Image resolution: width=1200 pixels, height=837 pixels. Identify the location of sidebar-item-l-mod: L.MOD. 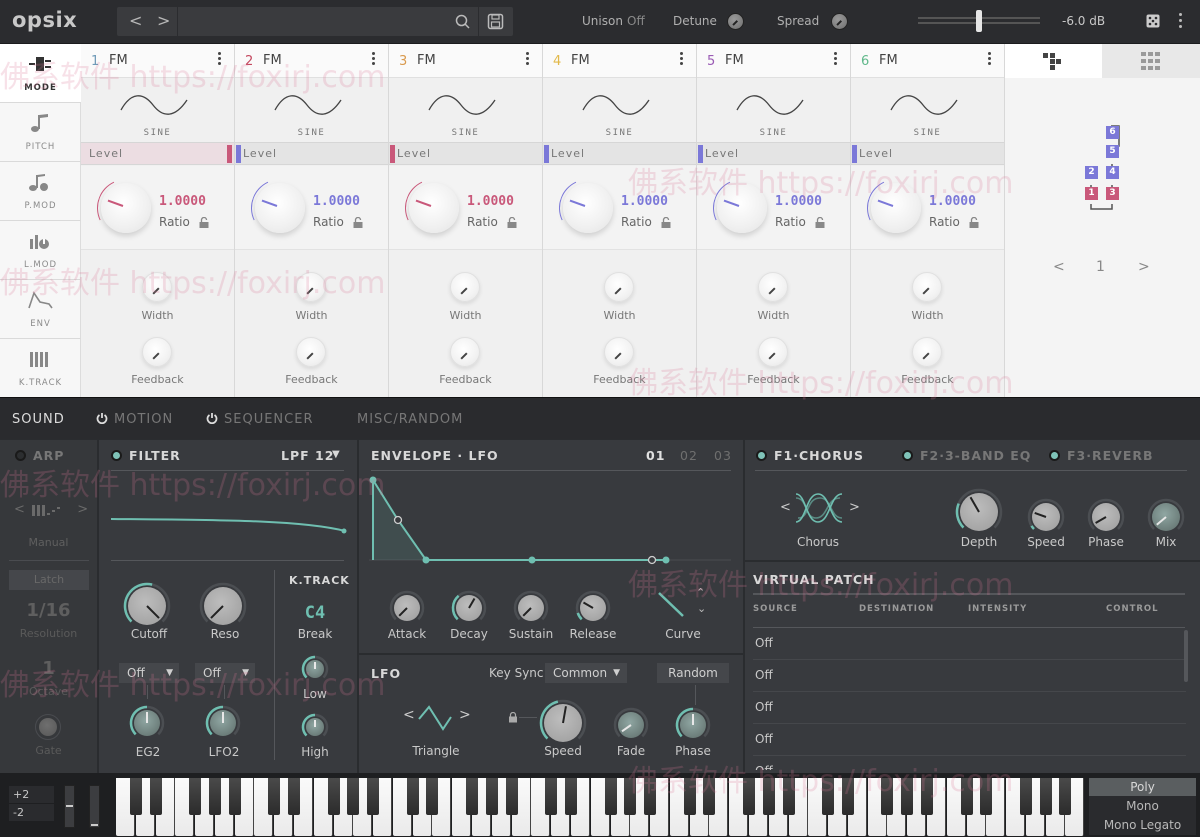
(40, 250).